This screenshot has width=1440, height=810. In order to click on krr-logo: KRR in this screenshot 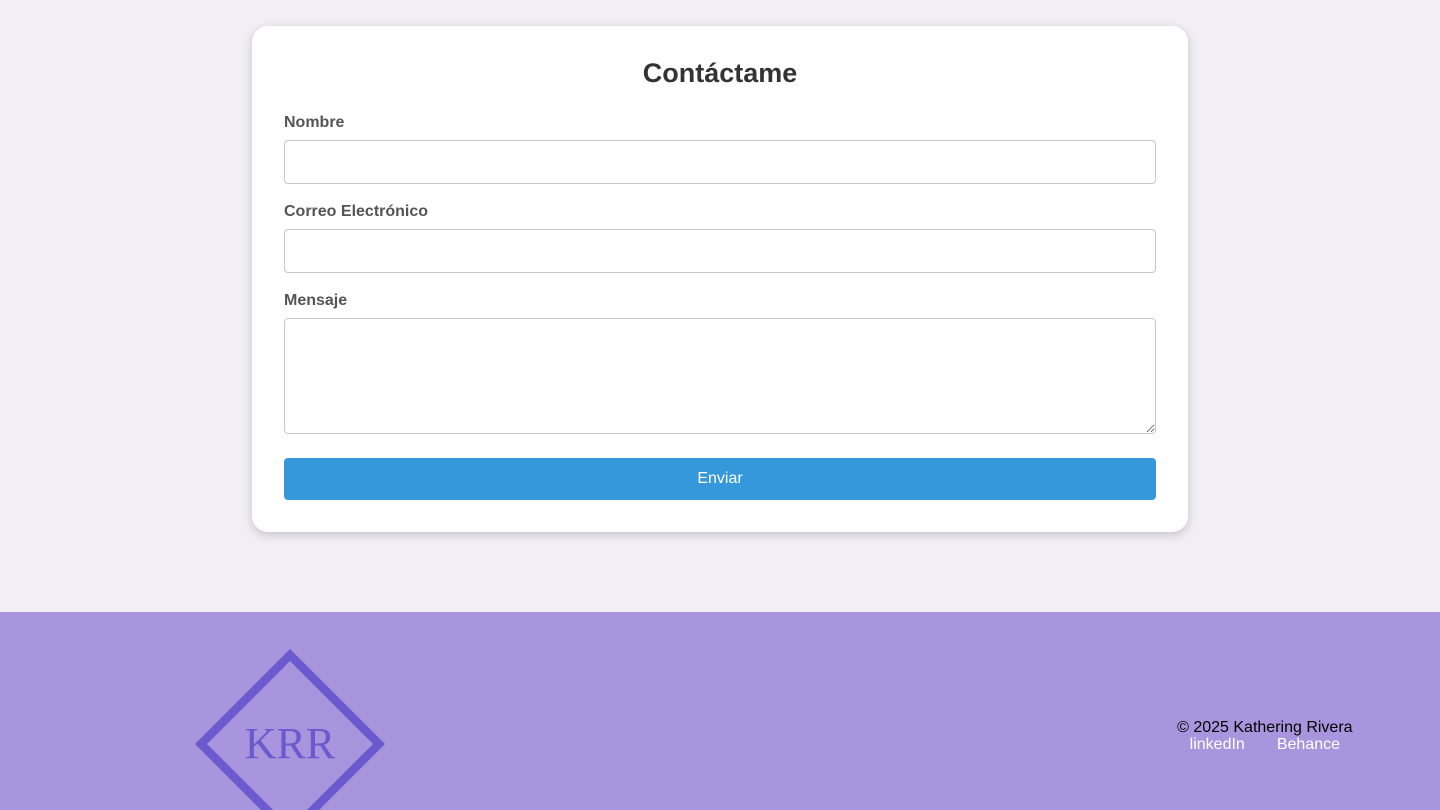, I will do `click(290, 729)`.